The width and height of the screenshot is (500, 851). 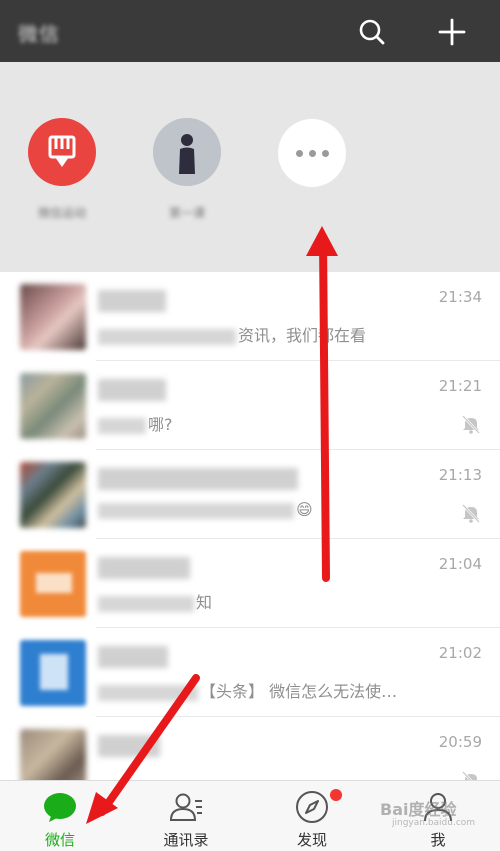 I want to click on chat-time: 21:04, so click(x=460, y=564).